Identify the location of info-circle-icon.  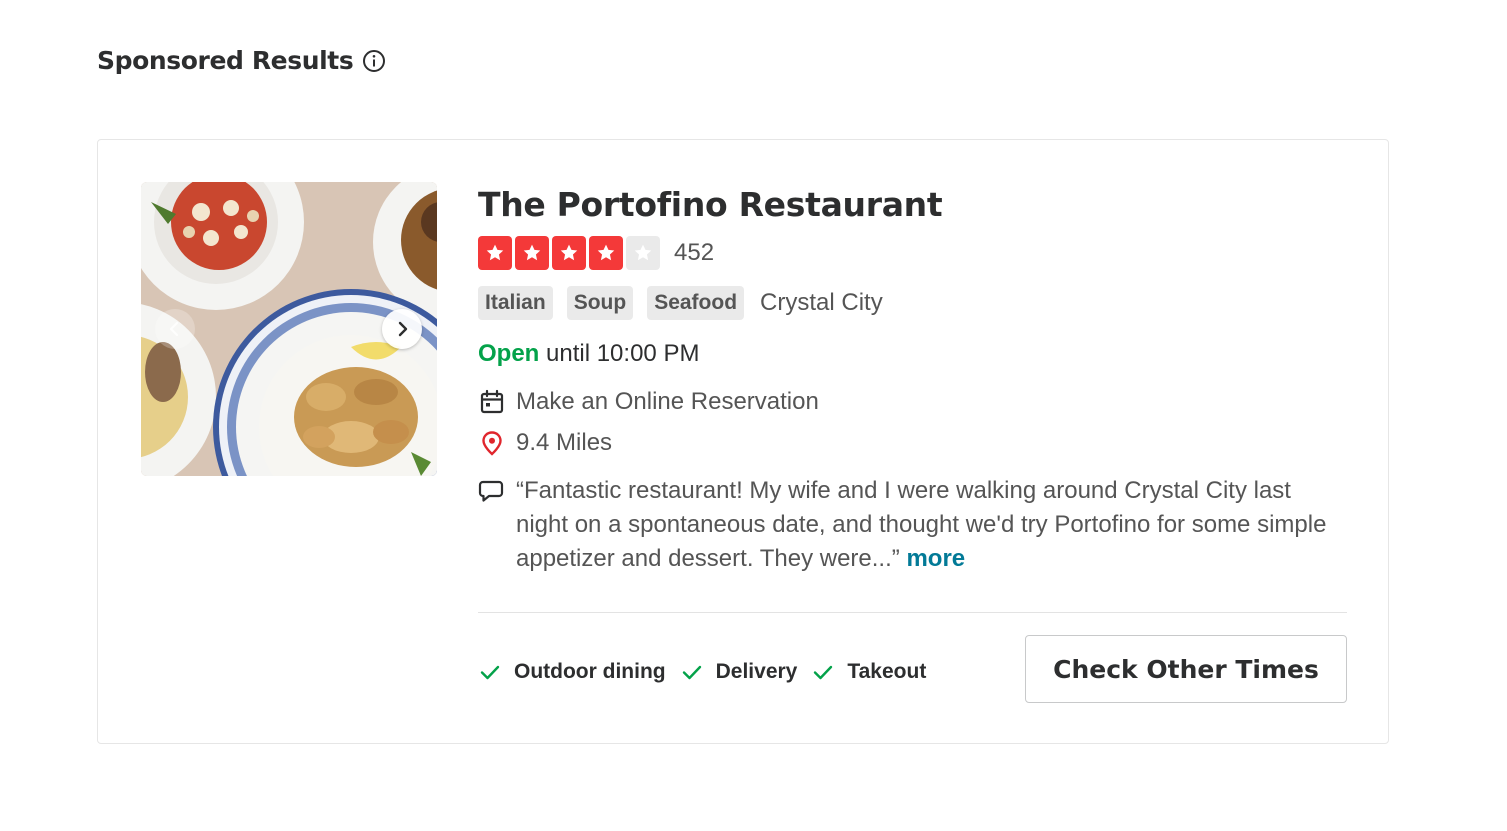
(374, 61).